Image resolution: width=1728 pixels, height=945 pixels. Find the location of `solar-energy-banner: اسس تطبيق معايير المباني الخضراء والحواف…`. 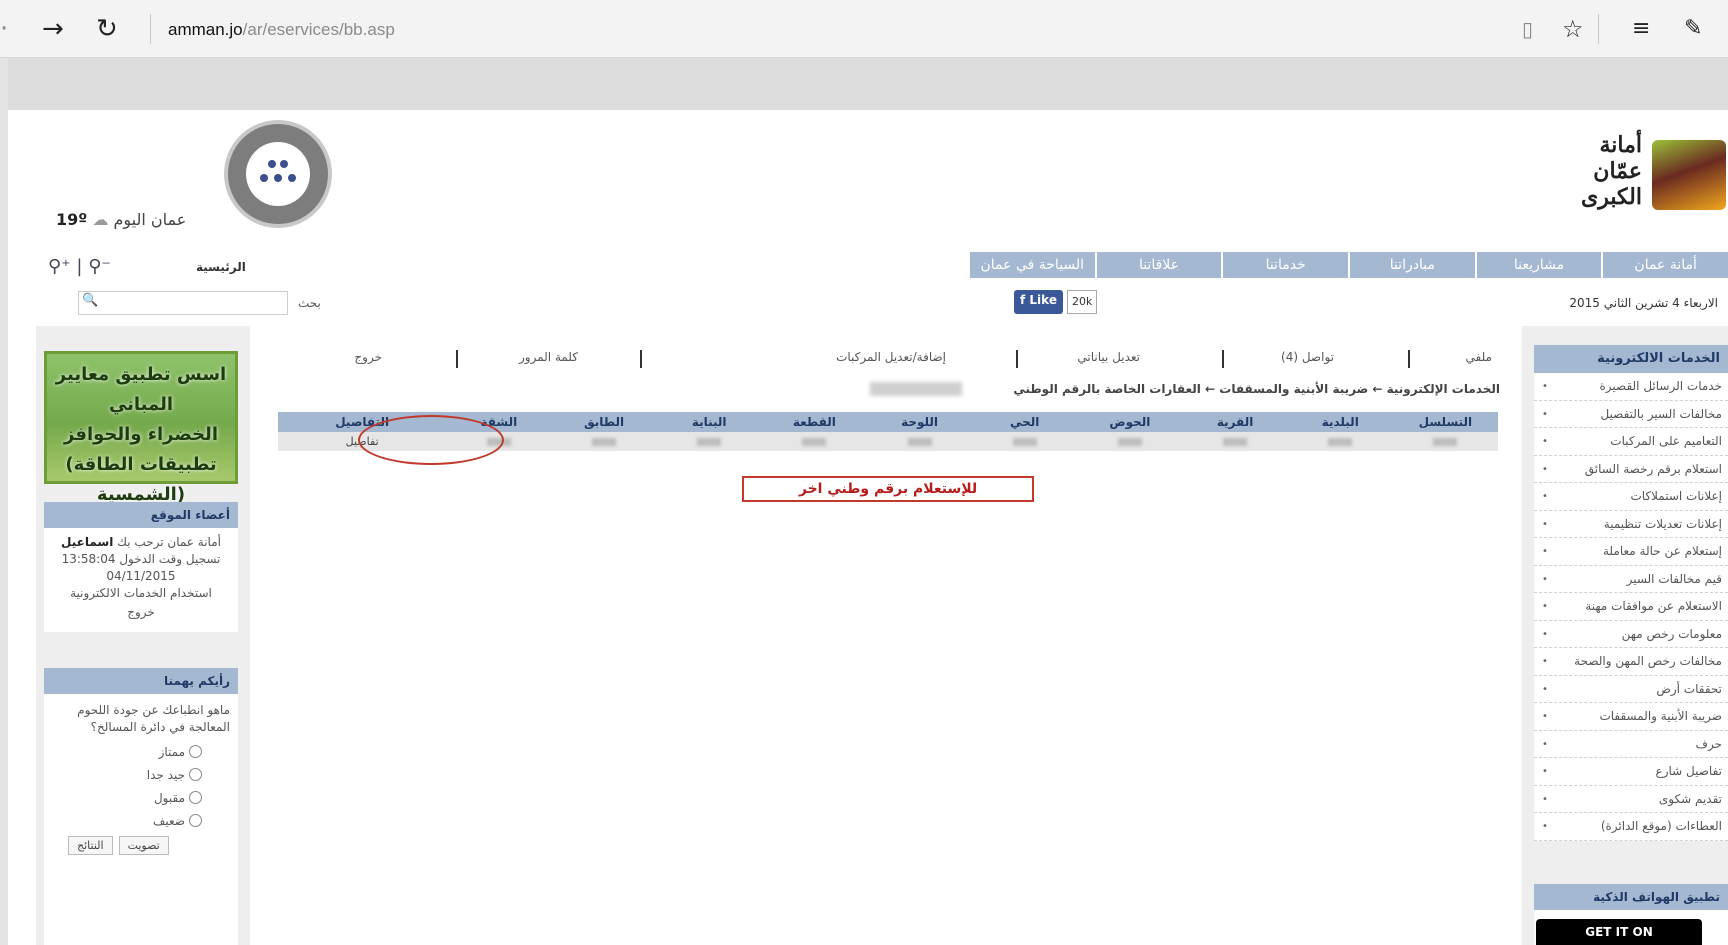

solar-energy-banner: اسس تطبيق معايير المباني الخضراء والحواف… is located at coordinates (141, 428).